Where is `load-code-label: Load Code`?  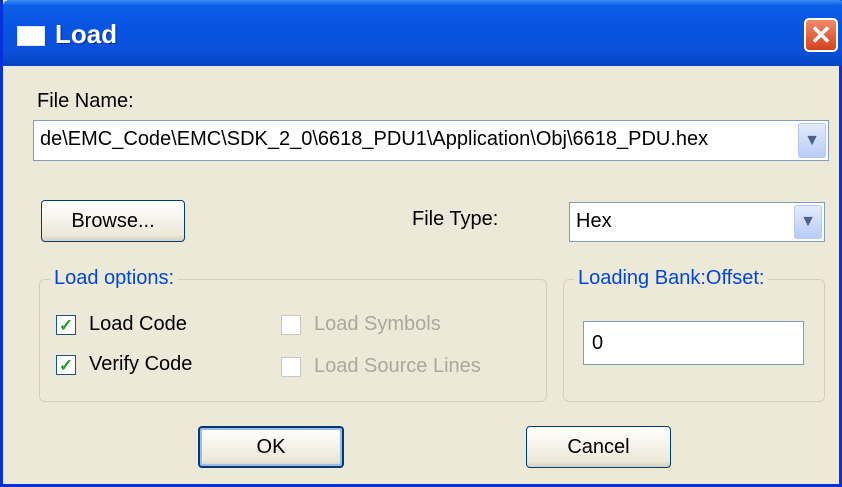 load-code-label: Load Code is located at coordinates (138, 324).